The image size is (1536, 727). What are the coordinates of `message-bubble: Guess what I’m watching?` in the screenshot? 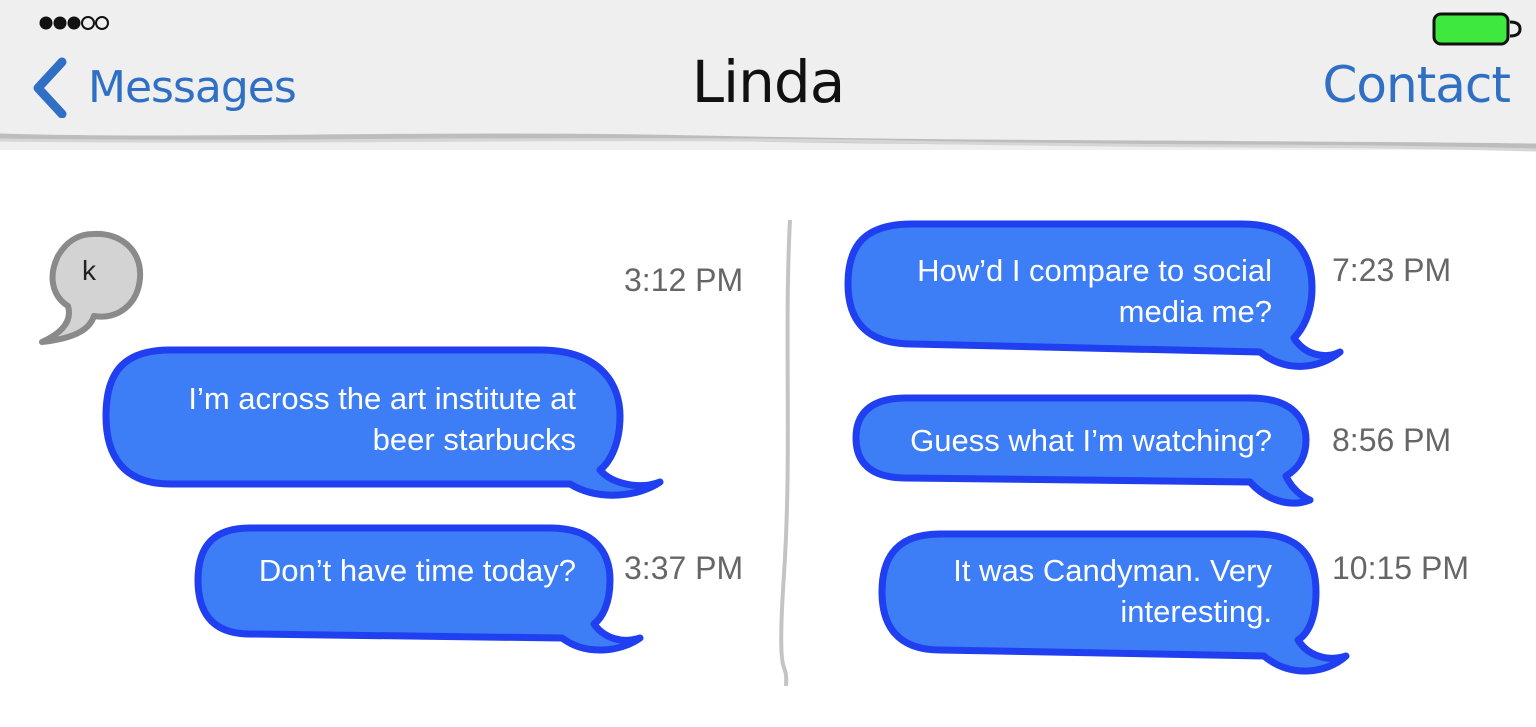 It's located at (1085, 454).